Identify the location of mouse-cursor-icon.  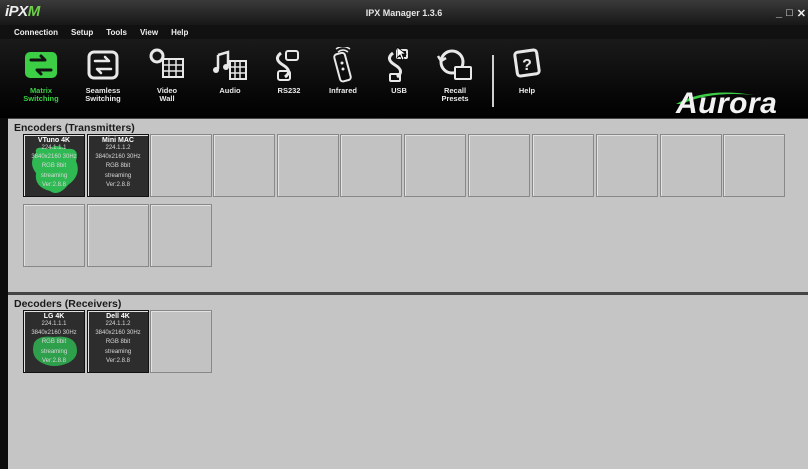
(402, 54).